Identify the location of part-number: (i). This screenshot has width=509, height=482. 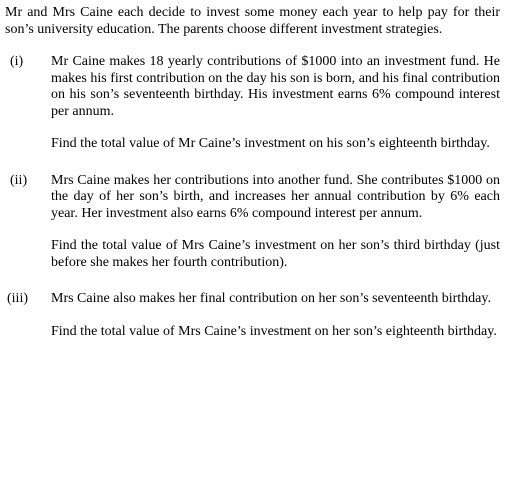
(17, 61).